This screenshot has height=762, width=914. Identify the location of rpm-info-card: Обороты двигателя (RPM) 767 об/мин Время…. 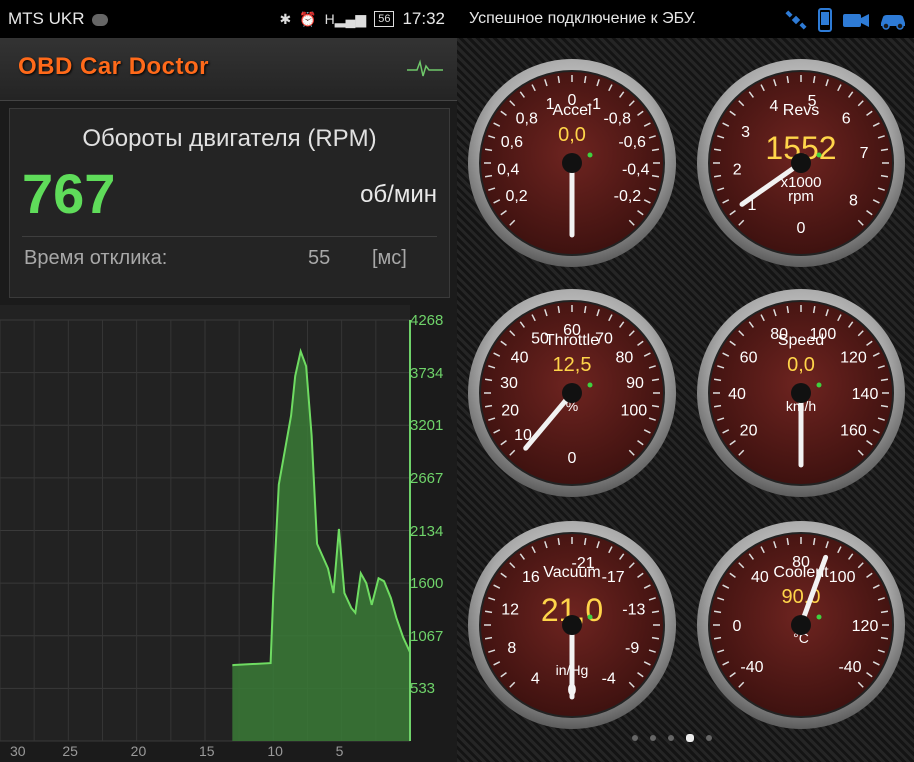
(229, 203).